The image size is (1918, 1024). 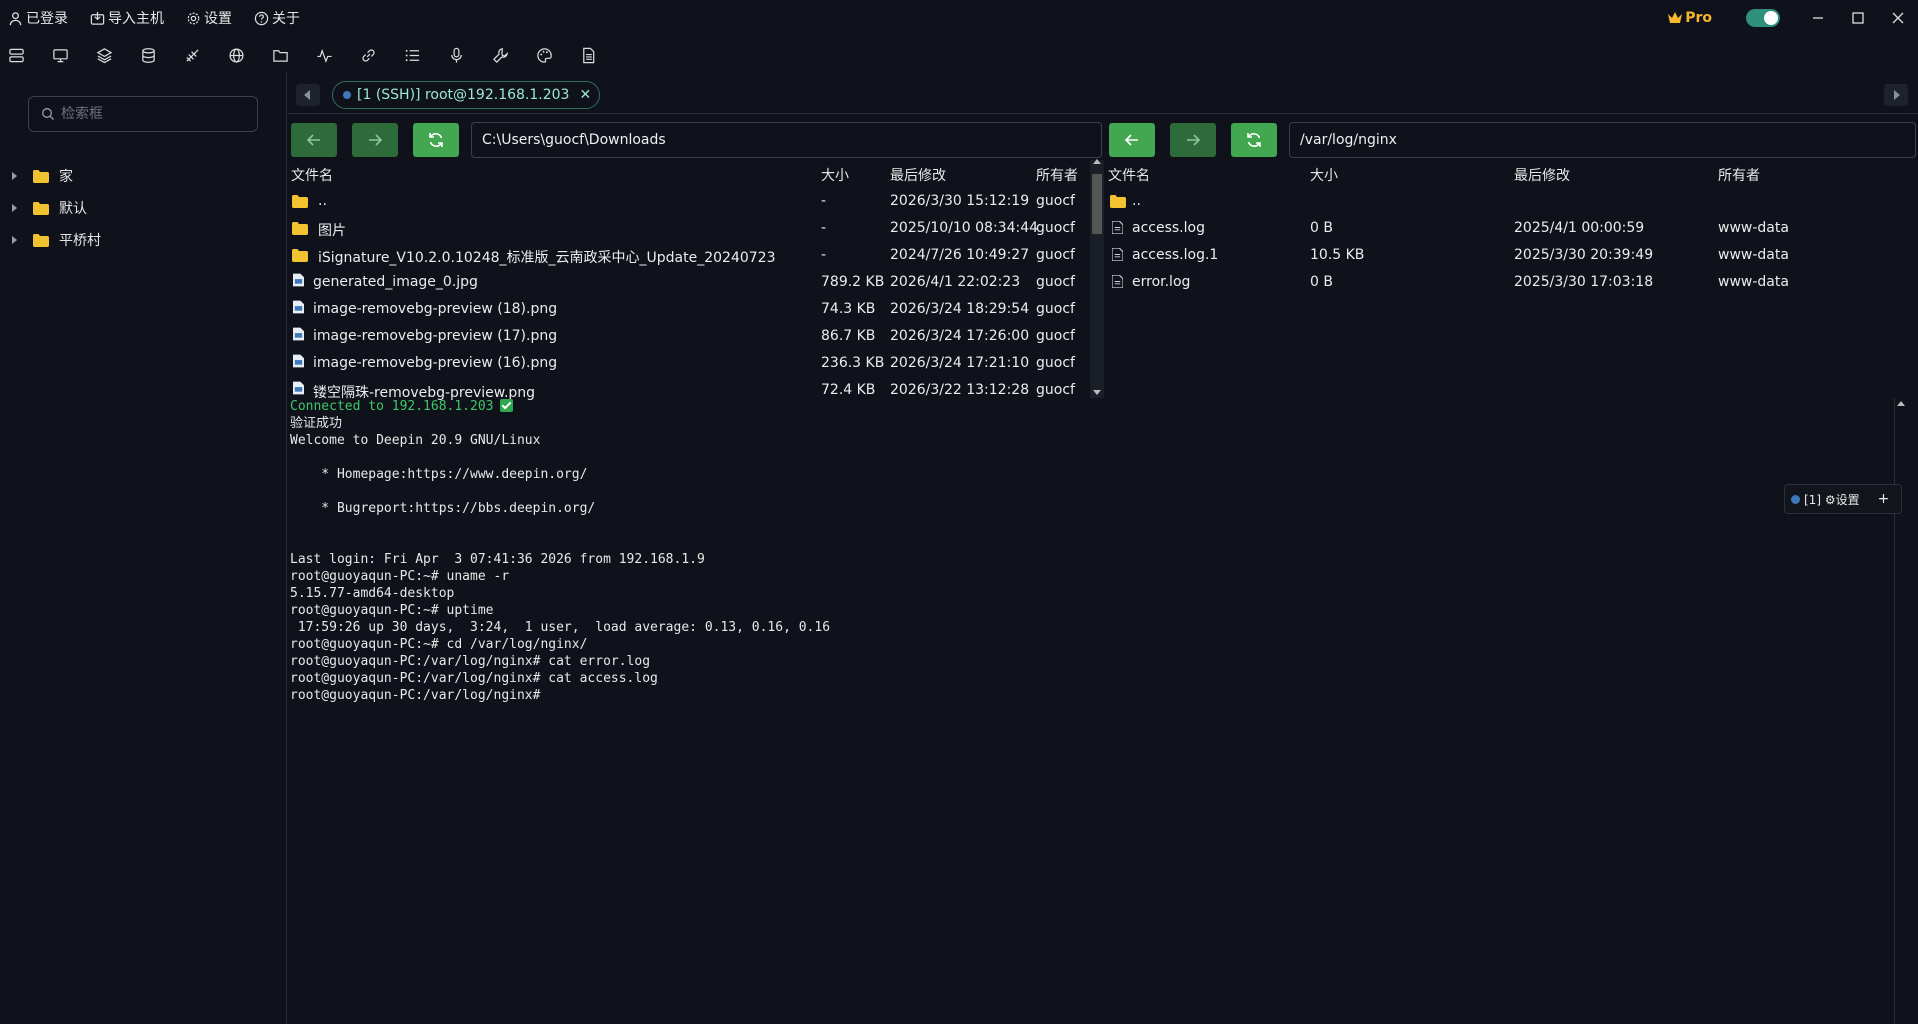 I want to click on pro-badge: Pro, so click(x=1689, y=18).